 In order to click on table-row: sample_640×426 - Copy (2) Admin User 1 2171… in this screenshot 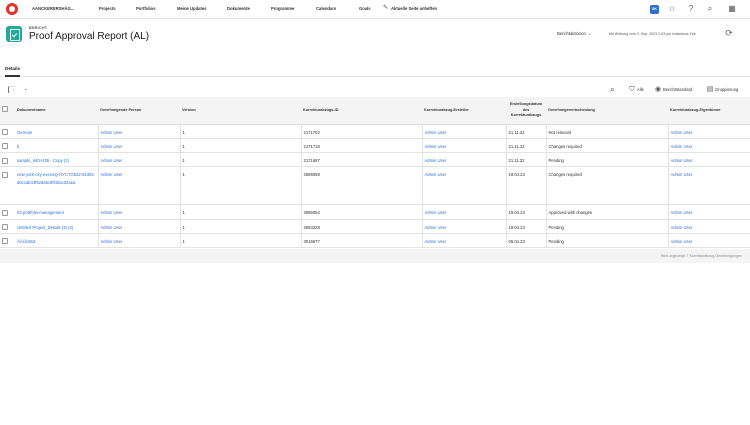, I will do `click(375, 160)`.